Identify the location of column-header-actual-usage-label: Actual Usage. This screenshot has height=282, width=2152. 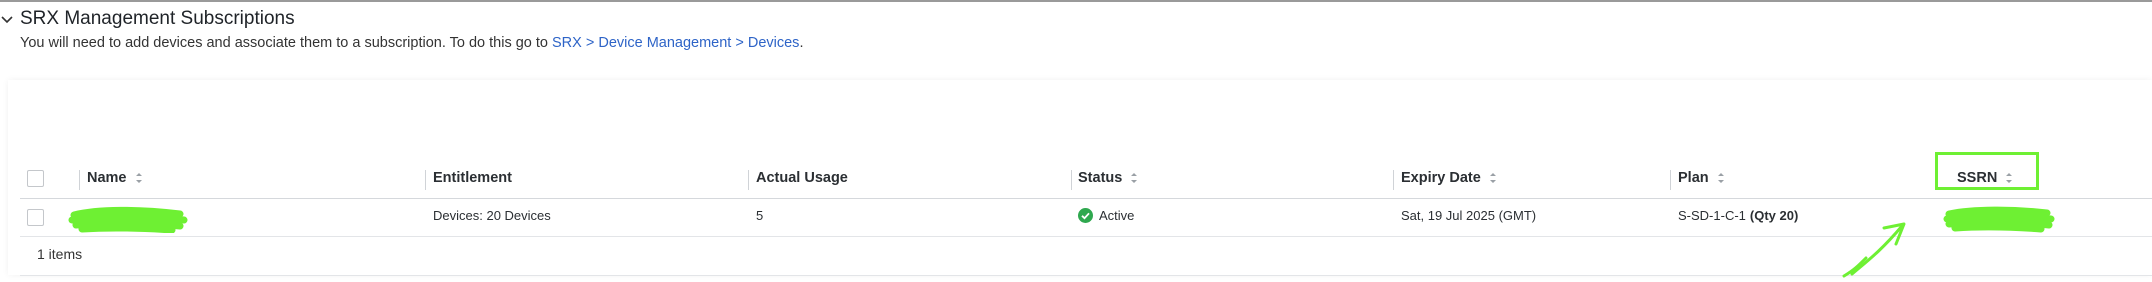
(802, 178).